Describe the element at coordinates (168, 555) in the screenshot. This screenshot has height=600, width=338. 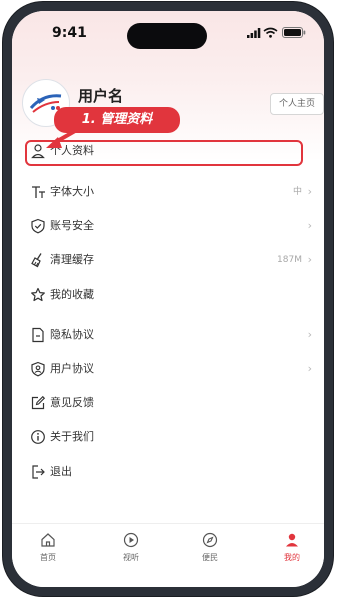
I see `tab-bar: 首页 视听 便民 我的` at that location.